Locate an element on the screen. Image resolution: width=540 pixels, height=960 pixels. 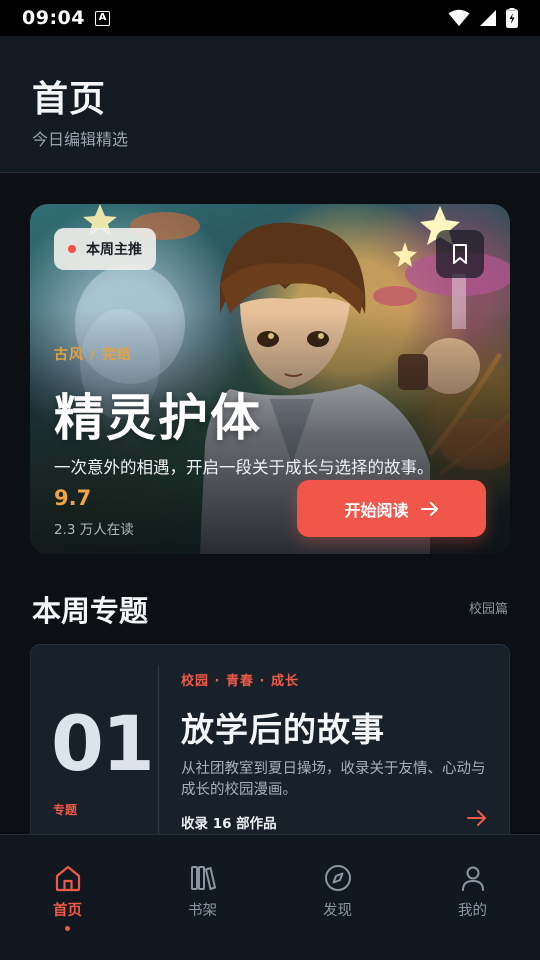
page-header: 首页 今日编辑精选 is located at coordinates (270, 104).